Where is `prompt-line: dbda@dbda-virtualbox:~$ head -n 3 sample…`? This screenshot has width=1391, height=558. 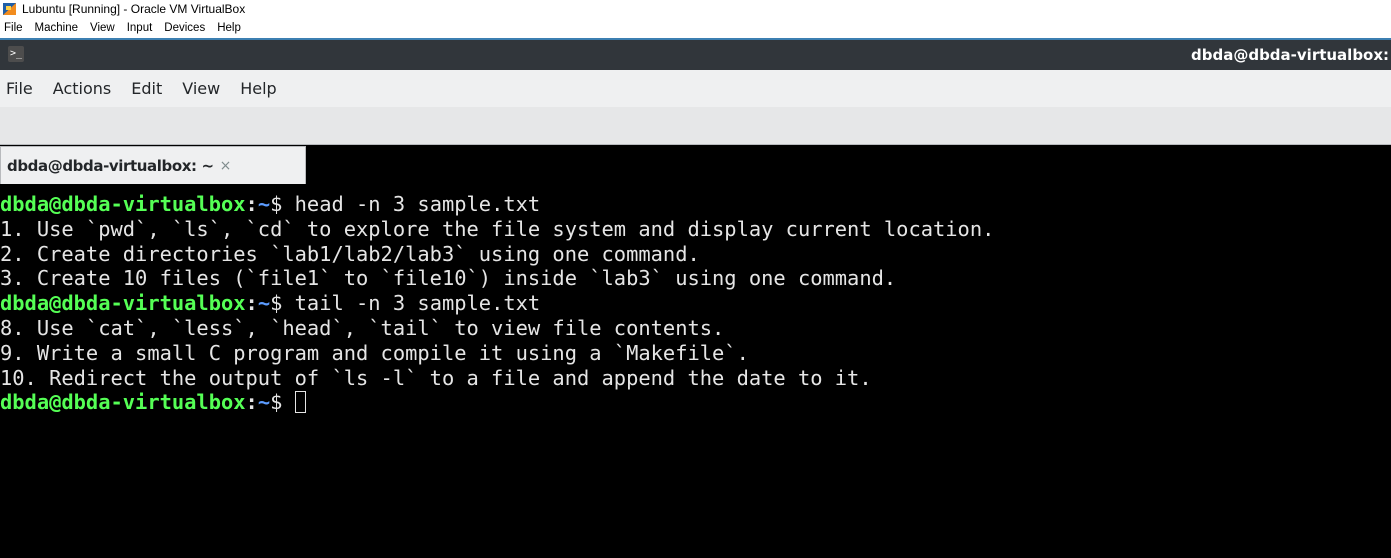 prompt-line: dbda@dbda-virtualbox:~$ head -n 3 sample… is located at coordinates (497, 204).